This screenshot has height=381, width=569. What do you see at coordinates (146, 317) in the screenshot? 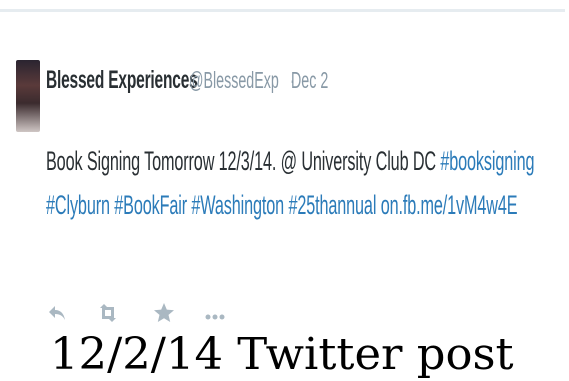
I see `tweet-actions` at bounding box center [146, 317].